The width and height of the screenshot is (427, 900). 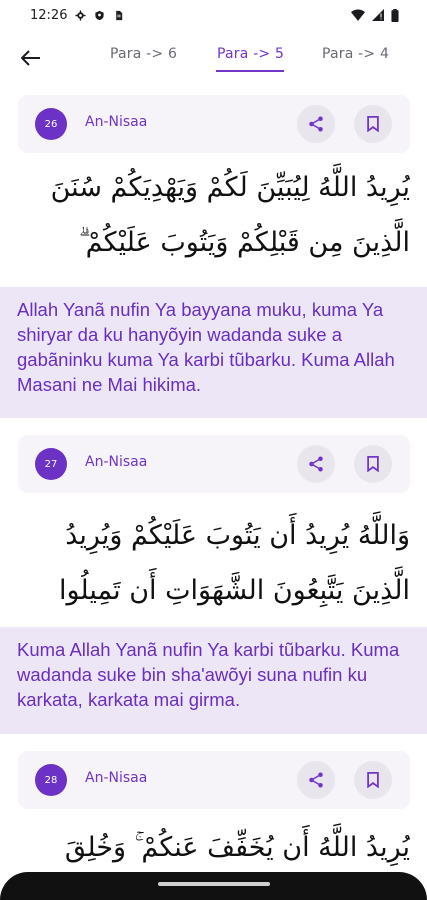 What do you see at coordinates (395, 15) in the screenshot?
I see `battery-icon` at bounding box center [395, 15].